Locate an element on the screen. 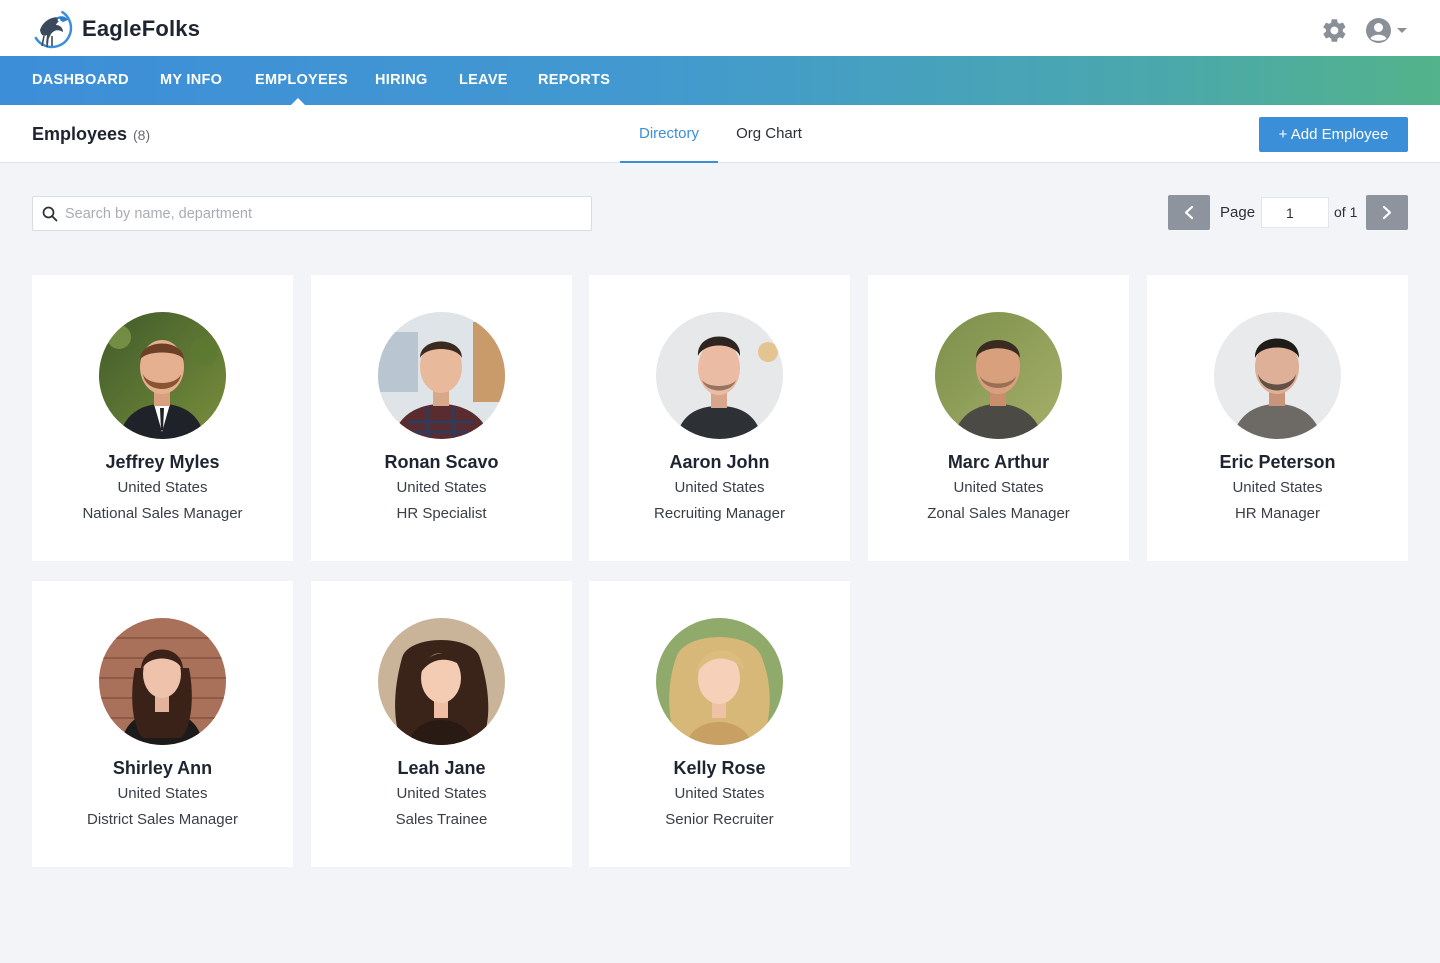 This screenshot has width=1440, height=963. employee-role: Recruiting Manager is located at coordinates (719, 513).